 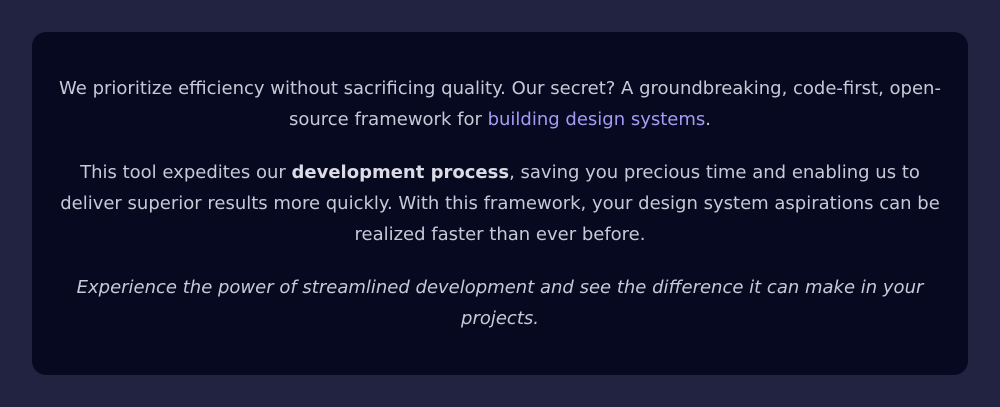 I want to click on process-text: This tool expedites our, so click(x=186, y=172).